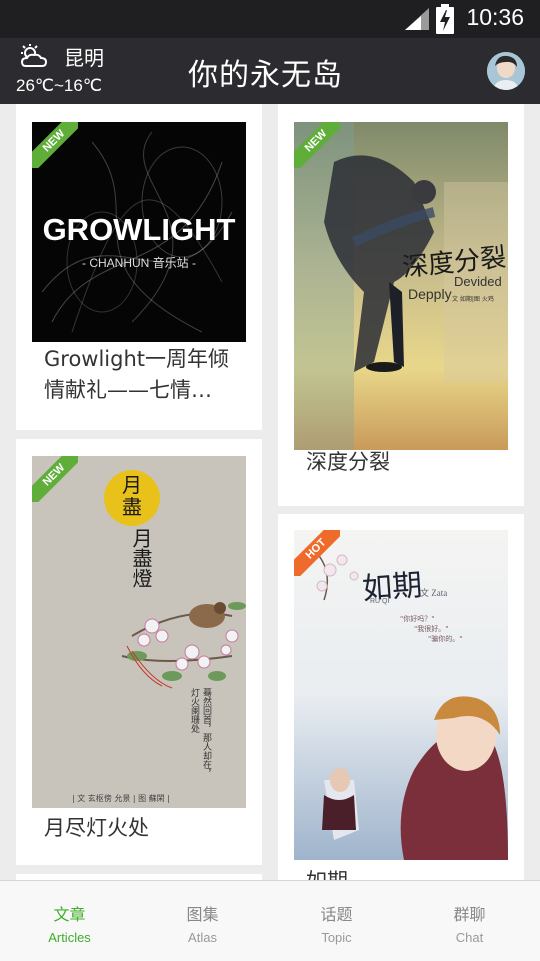 This screenshot has width=540, height=961. What do you see at coordinates (59, 85) in the screenshot?
I see `temperature-range: 26℃~16℃` at bounding box center [59, 85].